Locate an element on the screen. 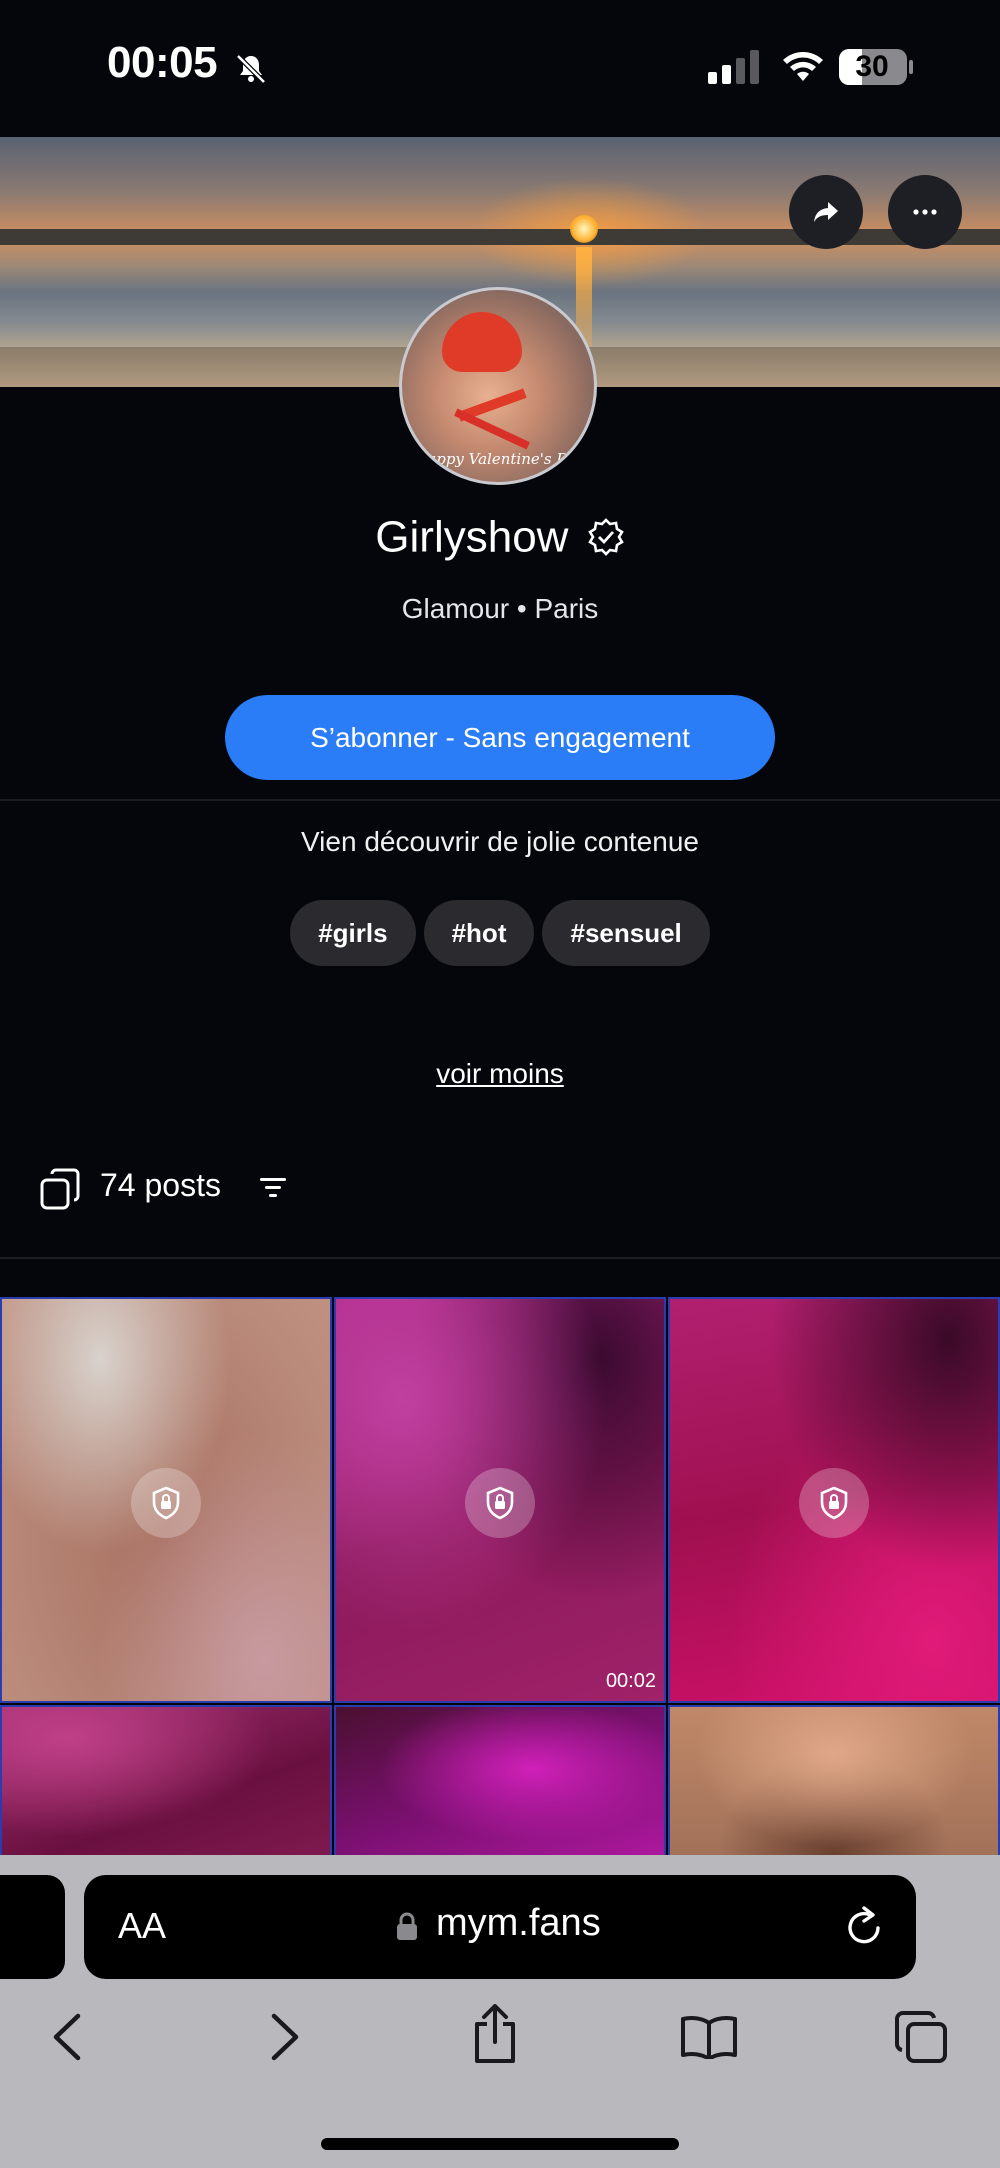  tag-chip: #sensuel is located at coordinates (626, 933).